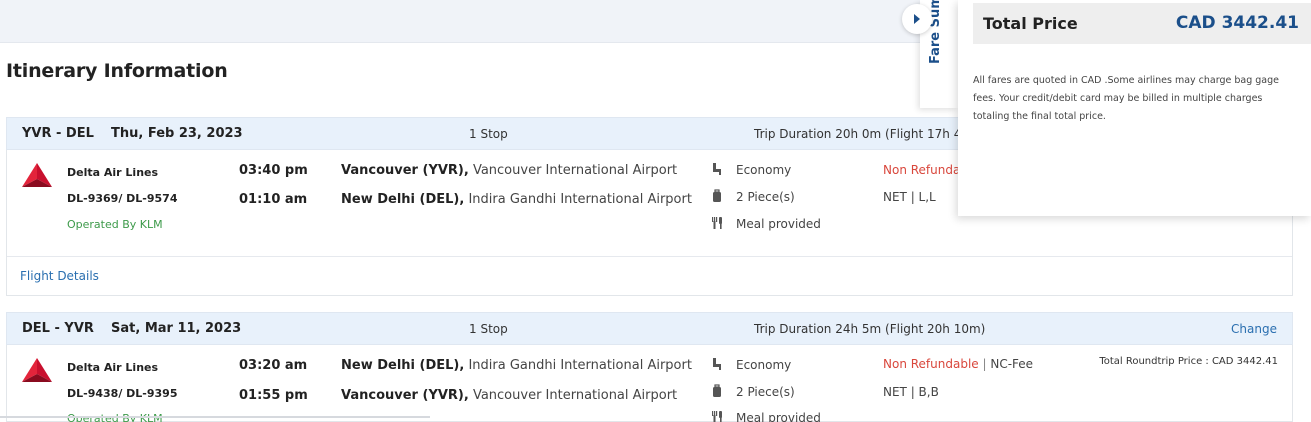 This screenshot has height=422, width=1311. I want to click on fare-basis: NET | L,L, so click(909, 197).